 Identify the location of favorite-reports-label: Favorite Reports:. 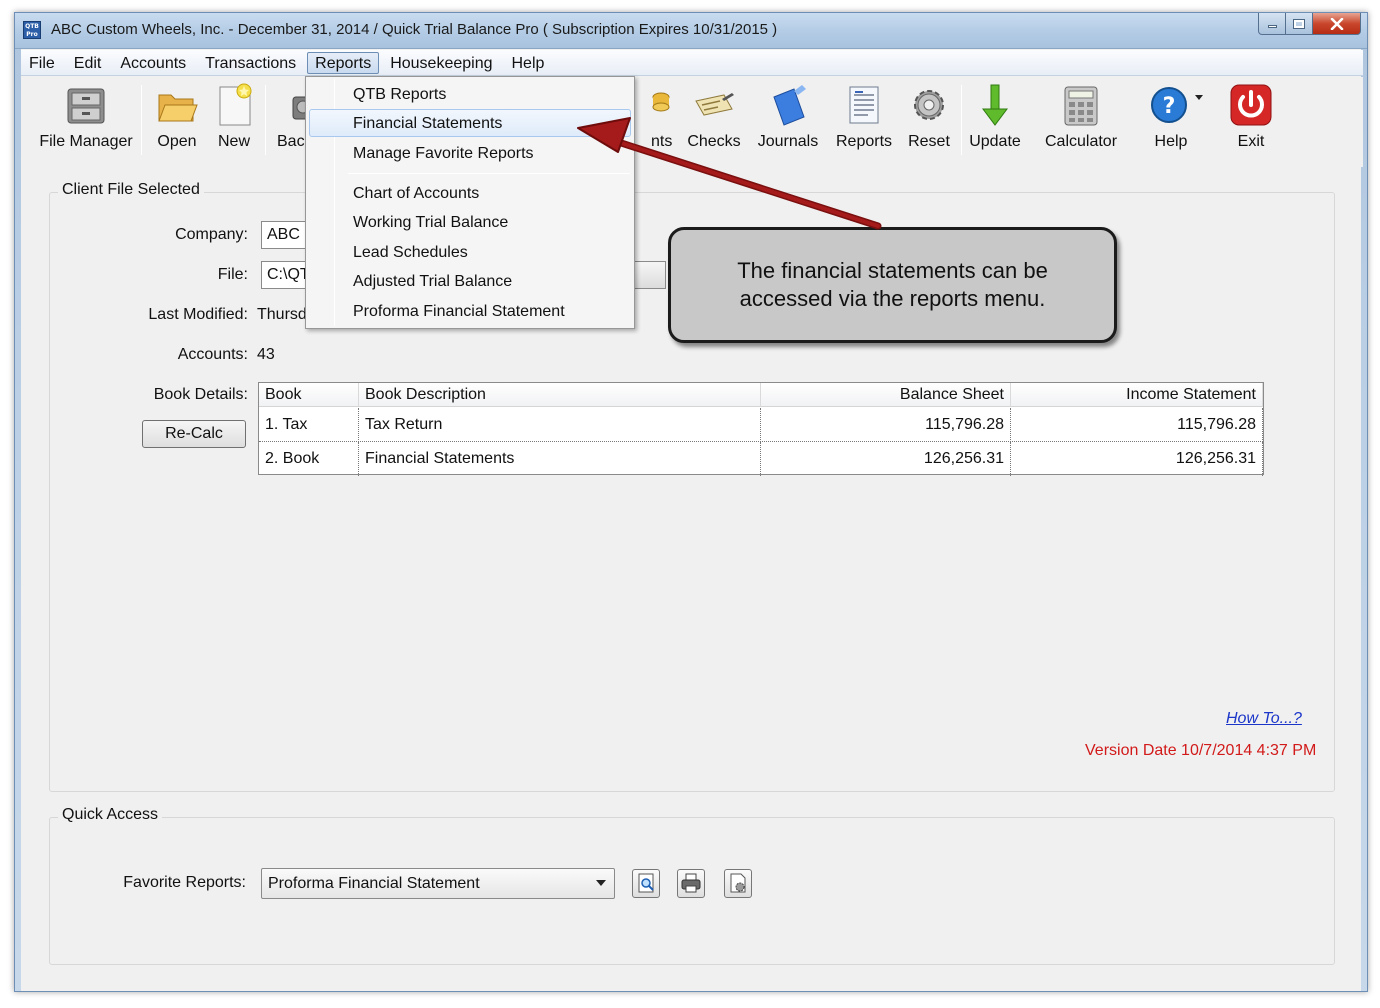
(184, 882).